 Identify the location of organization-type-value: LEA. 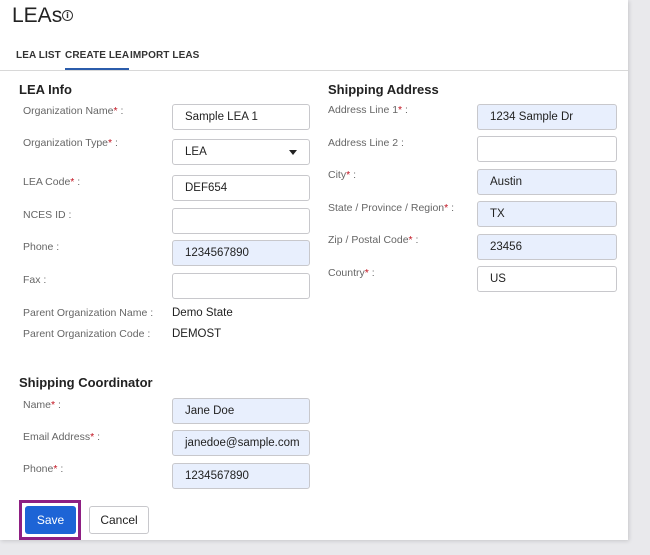
(196, 152).